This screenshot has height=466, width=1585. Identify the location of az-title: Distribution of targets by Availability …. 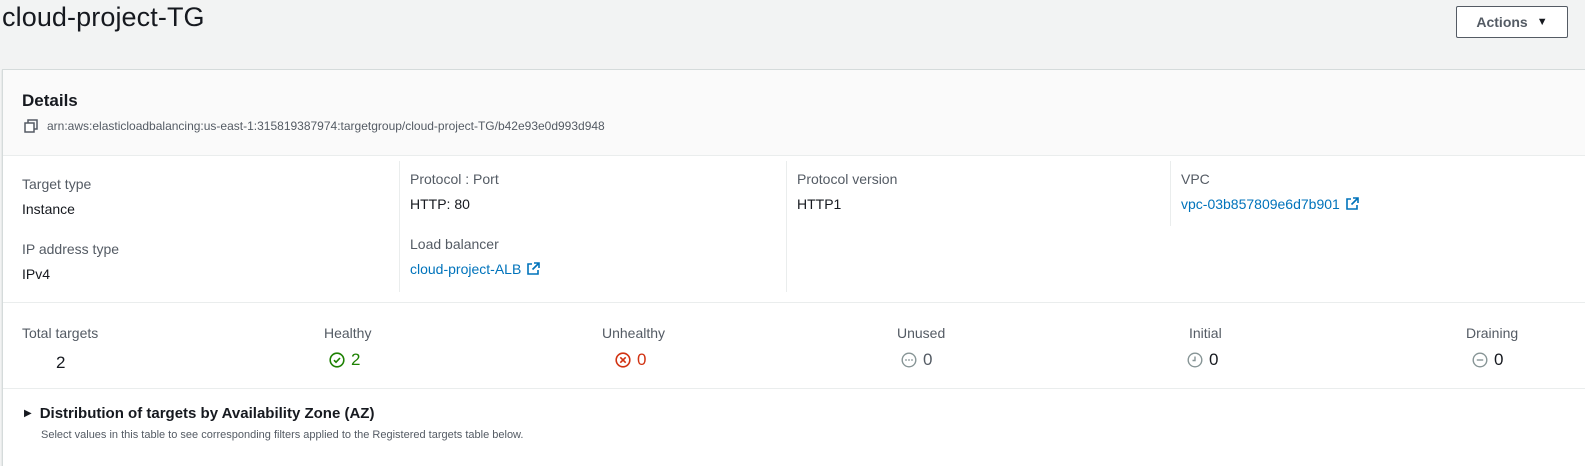
(207, 413).